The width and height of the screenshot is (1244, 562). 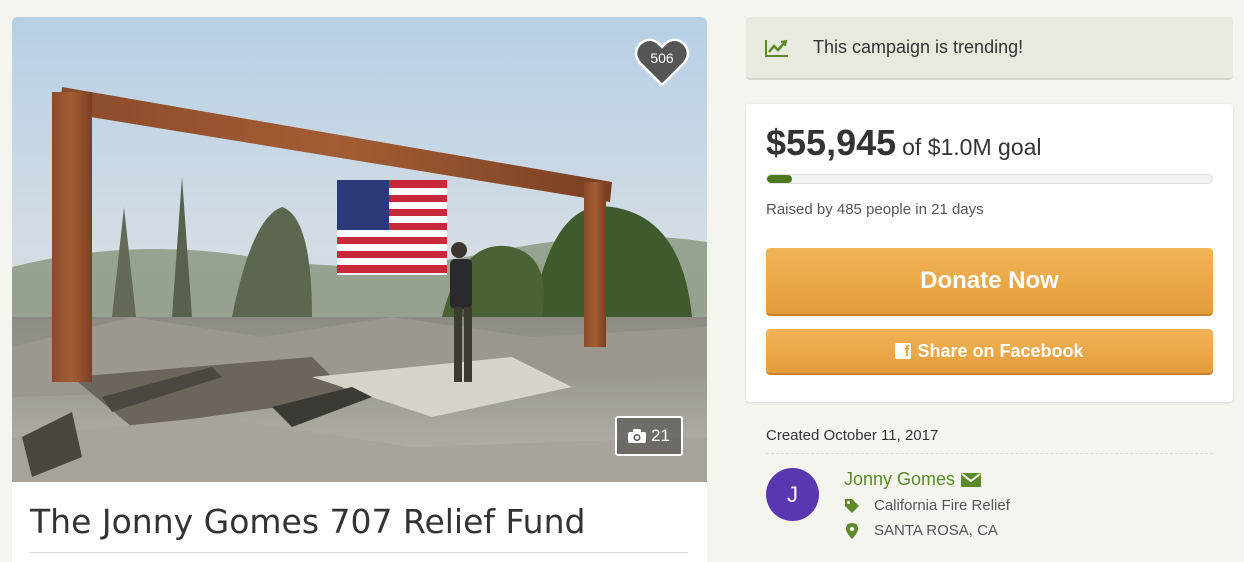 What do you see at coordinates (989, 179) in the screenshot?
I see `progress-bar` at bounding box center [989, 179].